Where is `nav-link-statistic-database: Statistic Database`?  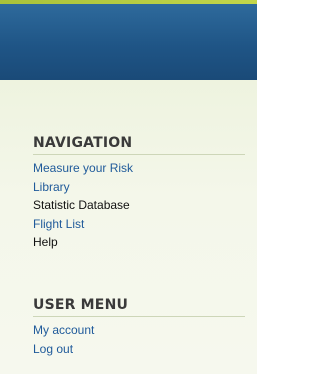 nav-link-statistic-database: Statistic Database is located at coordinates (81, 205).